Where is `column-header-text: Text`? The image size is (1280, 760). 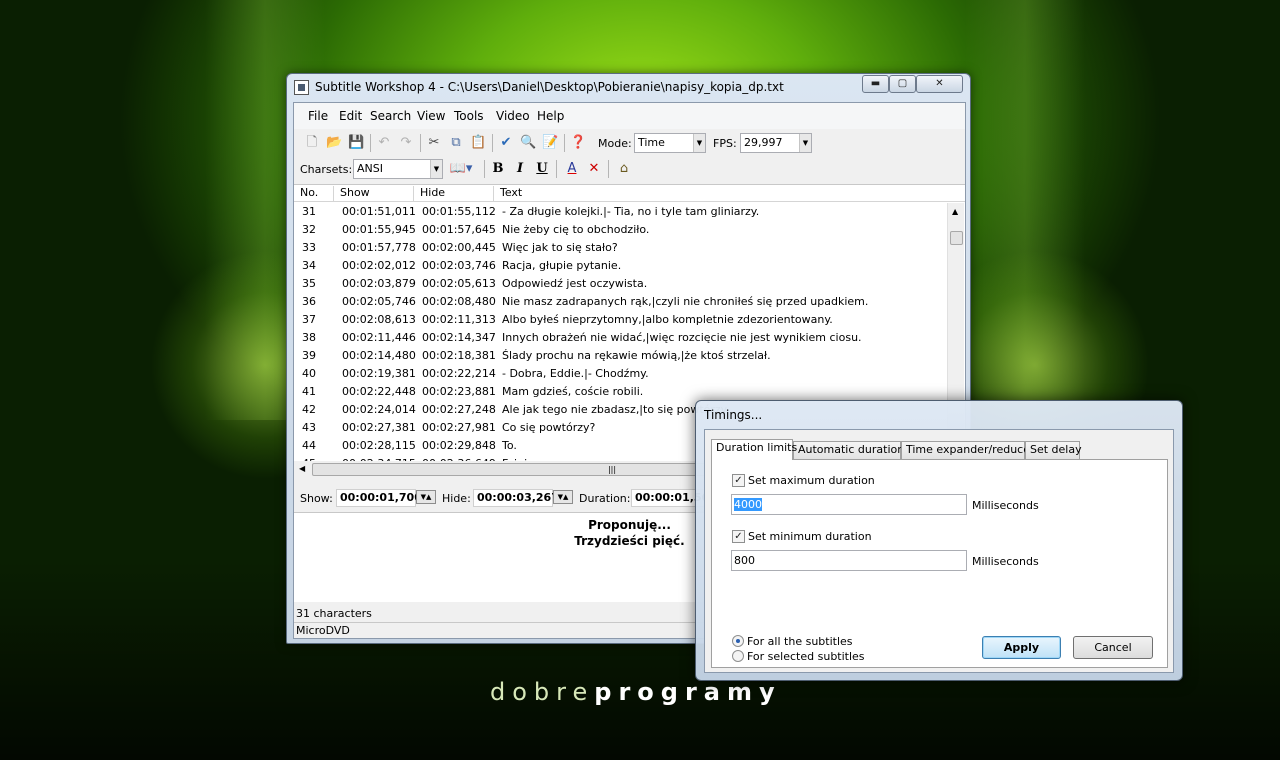 column-header-text: Text is located at coordinates (729, 193).